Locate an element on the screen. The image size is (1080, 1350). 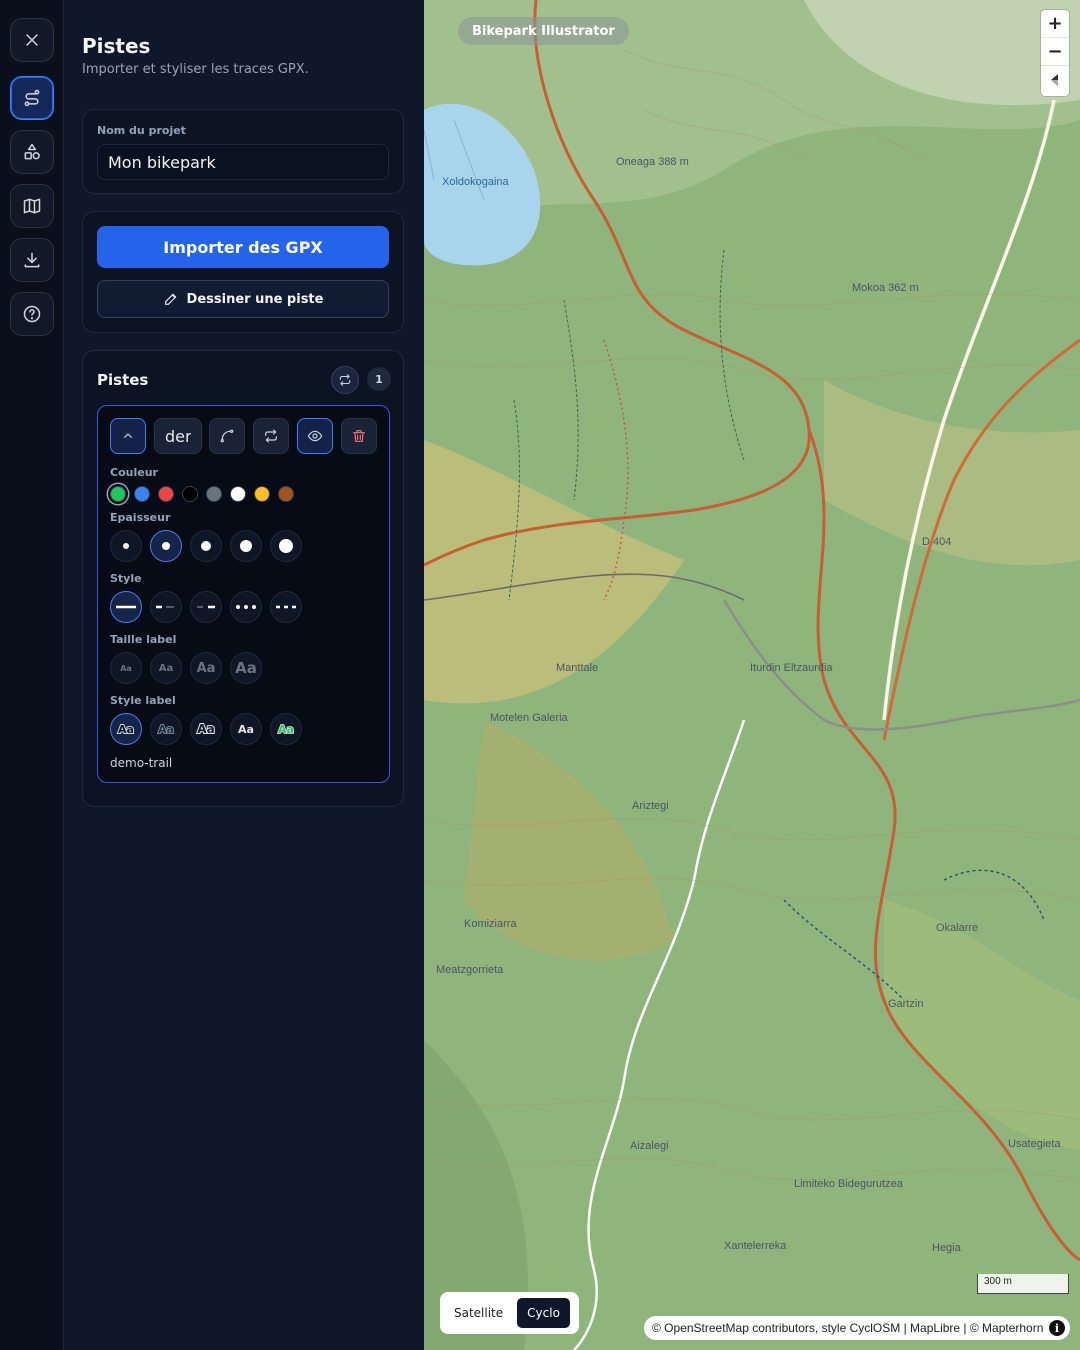
thickness-label: Epaisseur is located at coordinates (140, 517).